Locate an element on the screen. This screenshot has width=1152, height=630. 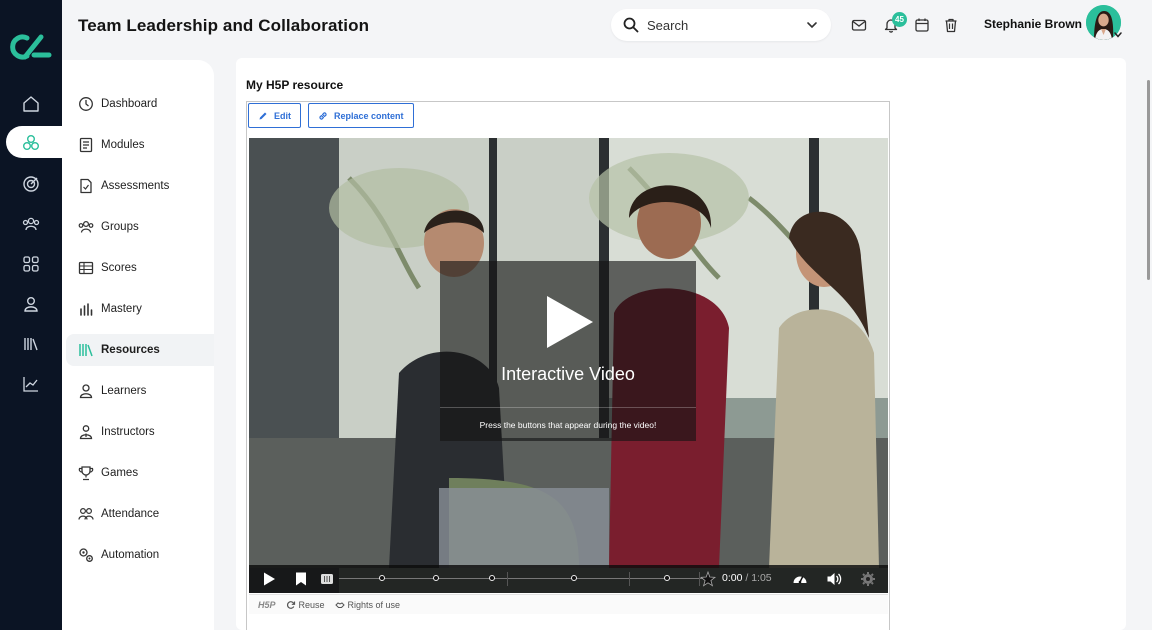
automation-icon is located at coordinates (86, 555).